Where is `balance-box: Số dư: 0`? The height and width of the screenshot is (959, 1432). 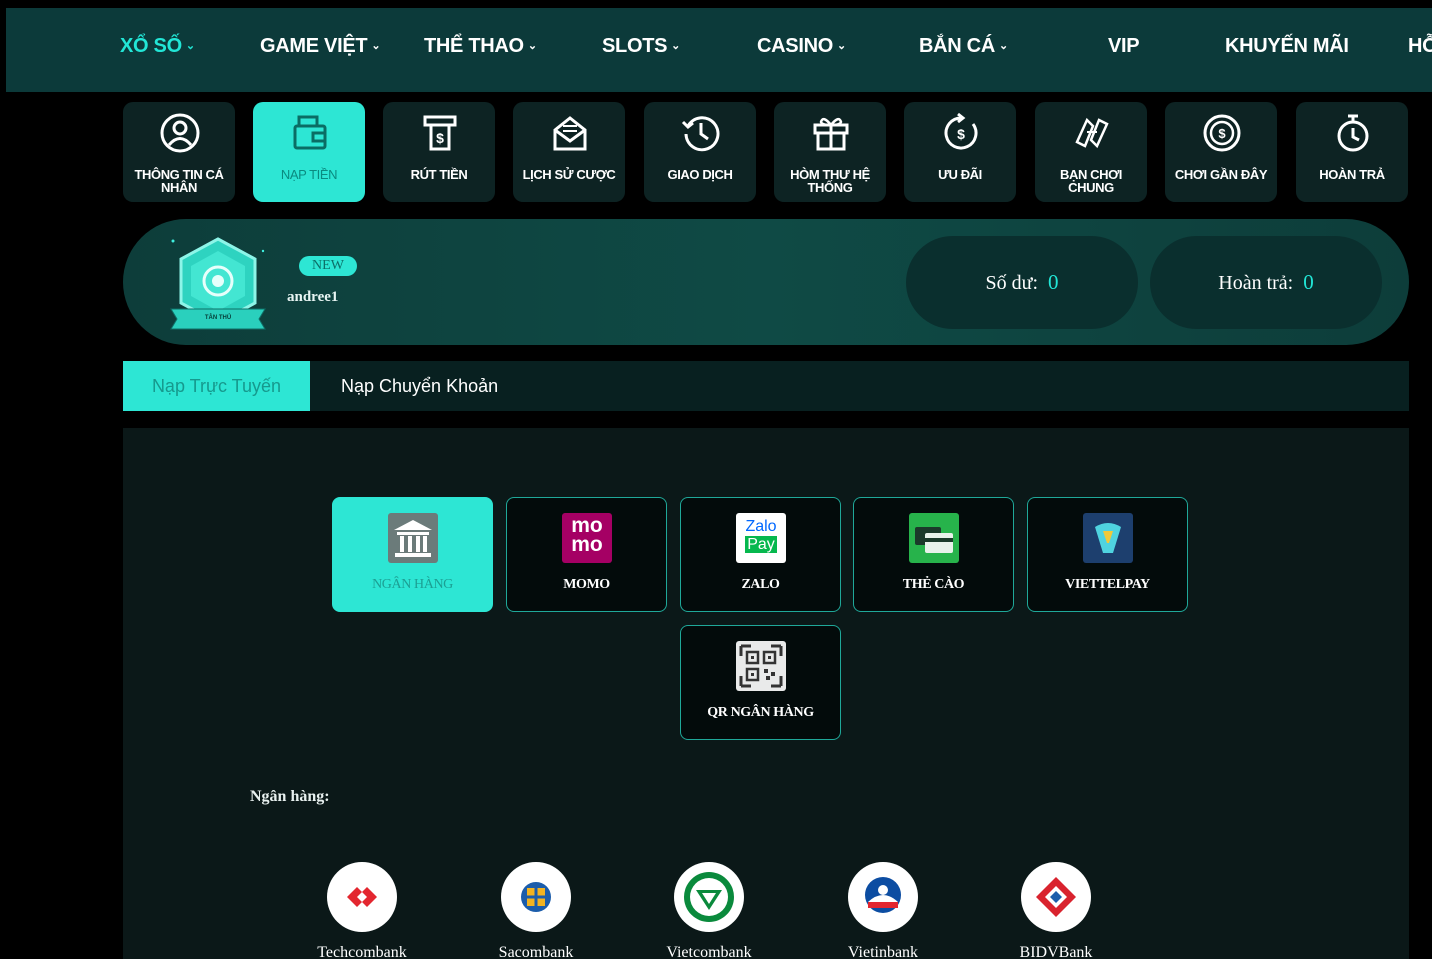
balance-box: Số dư: 0 is located at coordinates (1022, 282).